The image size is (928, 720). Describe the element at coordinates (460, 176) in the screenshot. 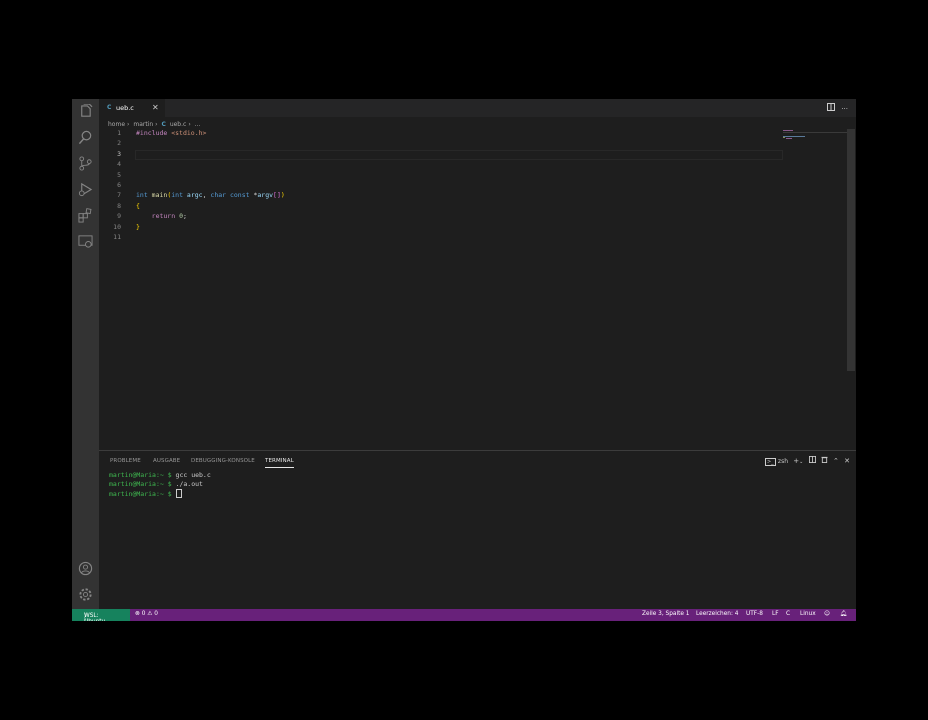

I see `code-line: 5` at that location.